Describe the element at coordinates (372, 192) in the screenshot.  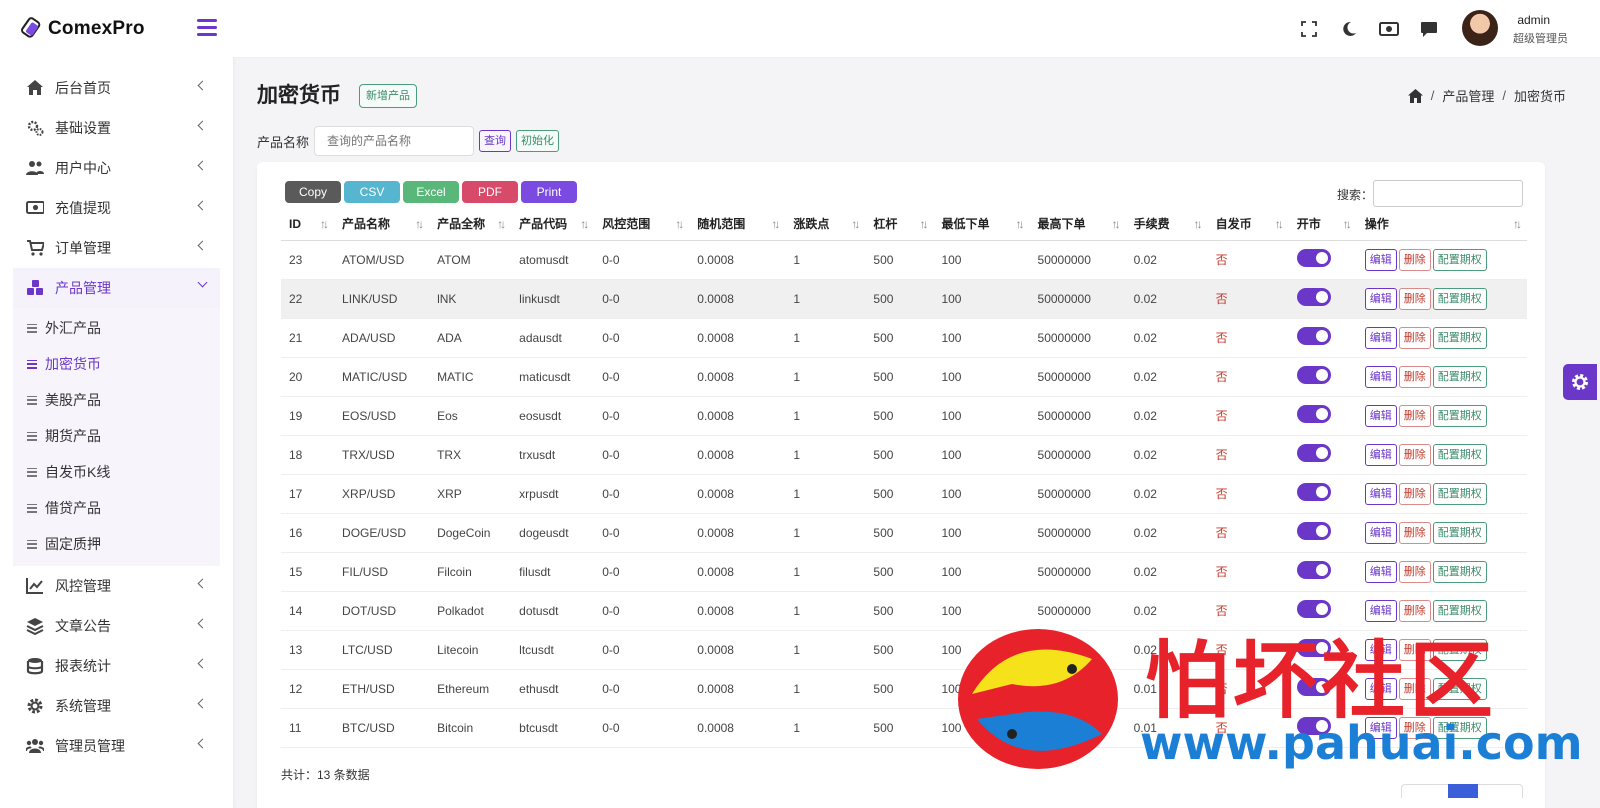
I see `export-csv-button: CSV` at that location.